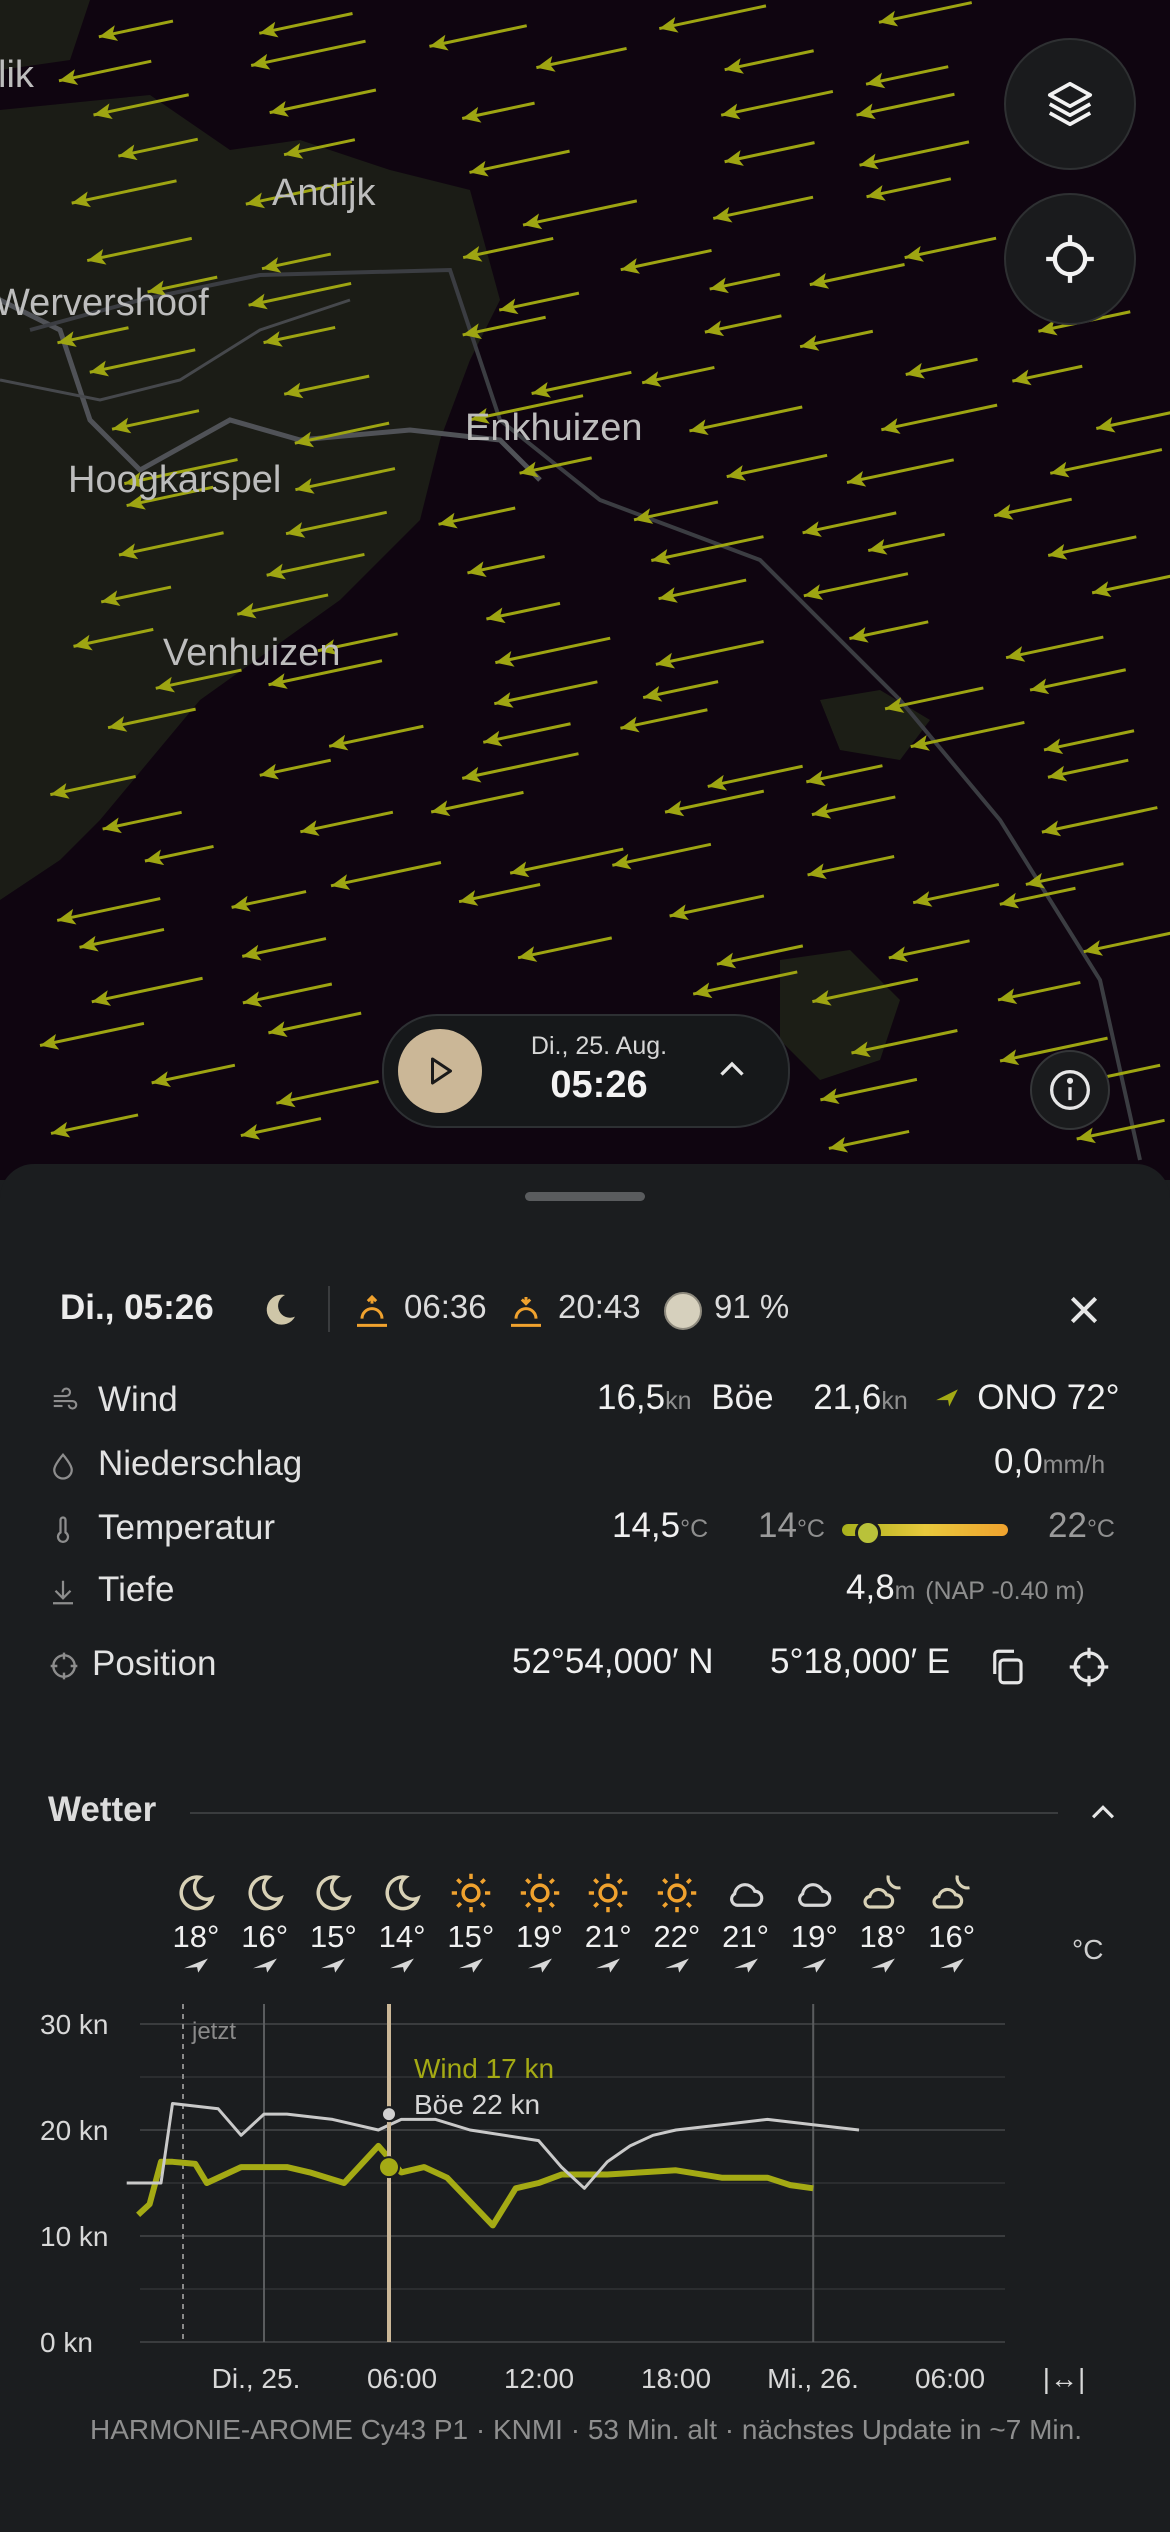 The height and width of the screenshot is (2532, 1170). I want to click on wind-cursor-point, so click(389, 2167).